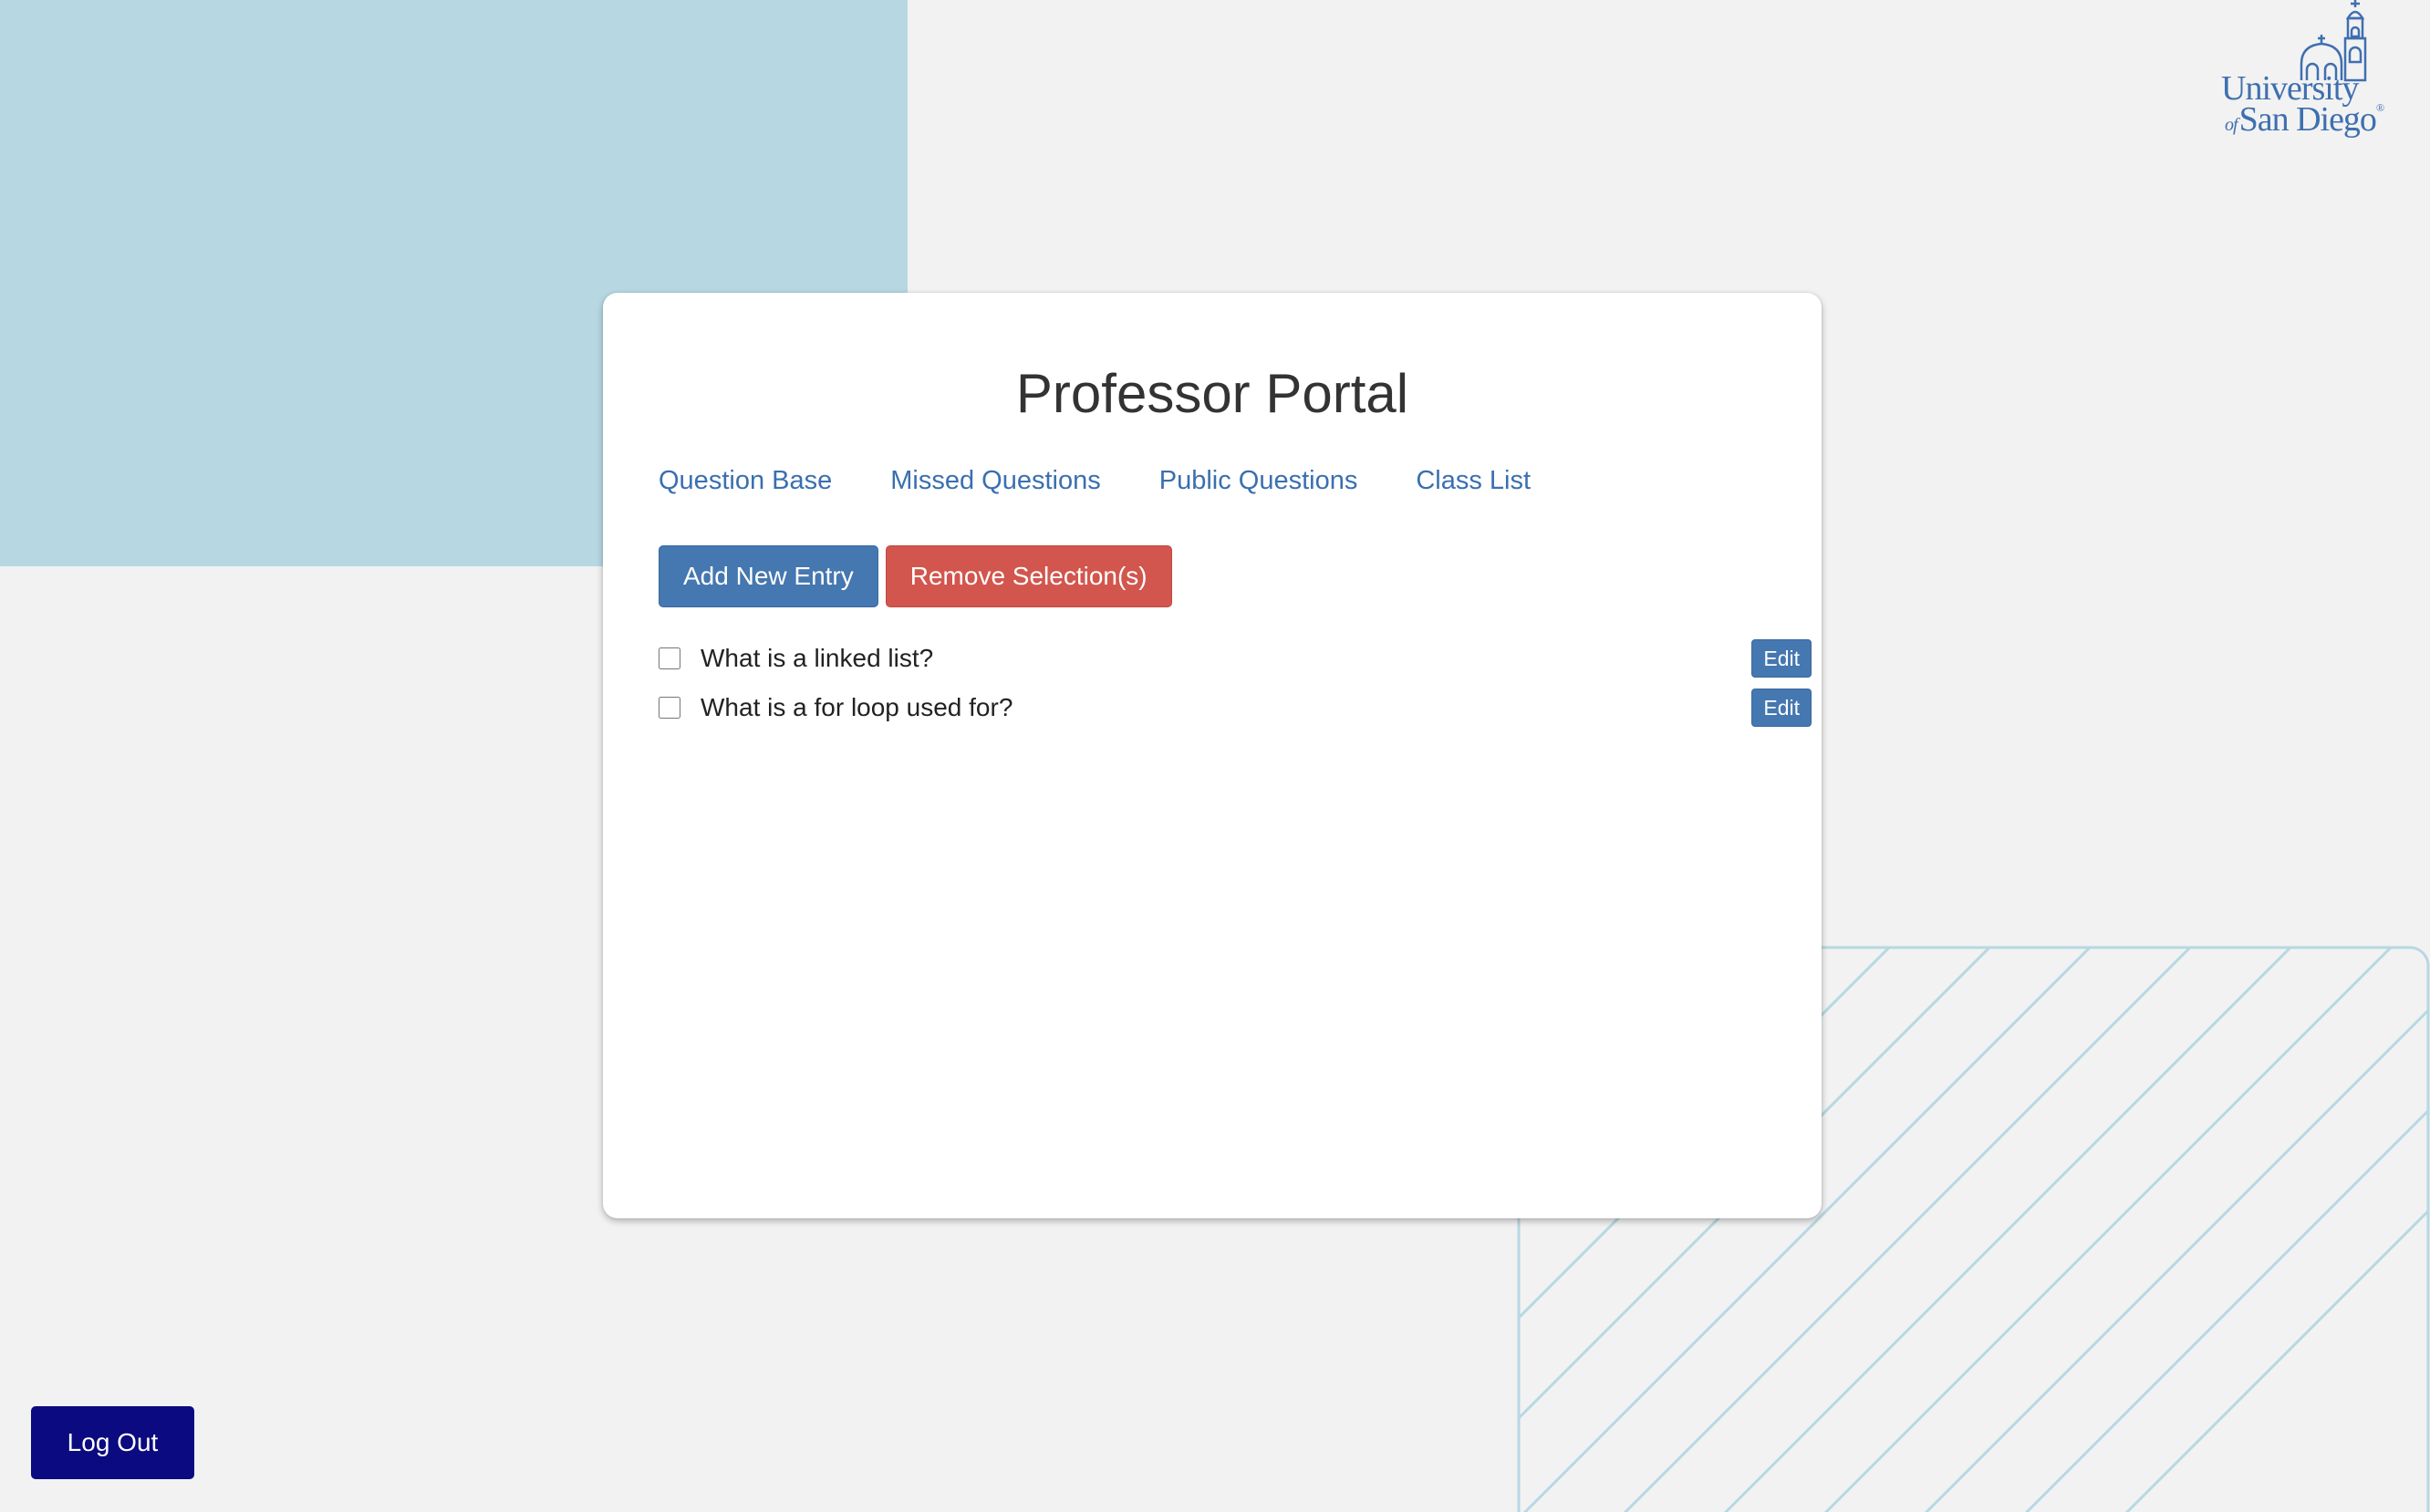 Image resolution: width=2430 pixels, height=1512 pixels. I want to click on logo-san-diego-text: San Diego, so click(2307, 119).